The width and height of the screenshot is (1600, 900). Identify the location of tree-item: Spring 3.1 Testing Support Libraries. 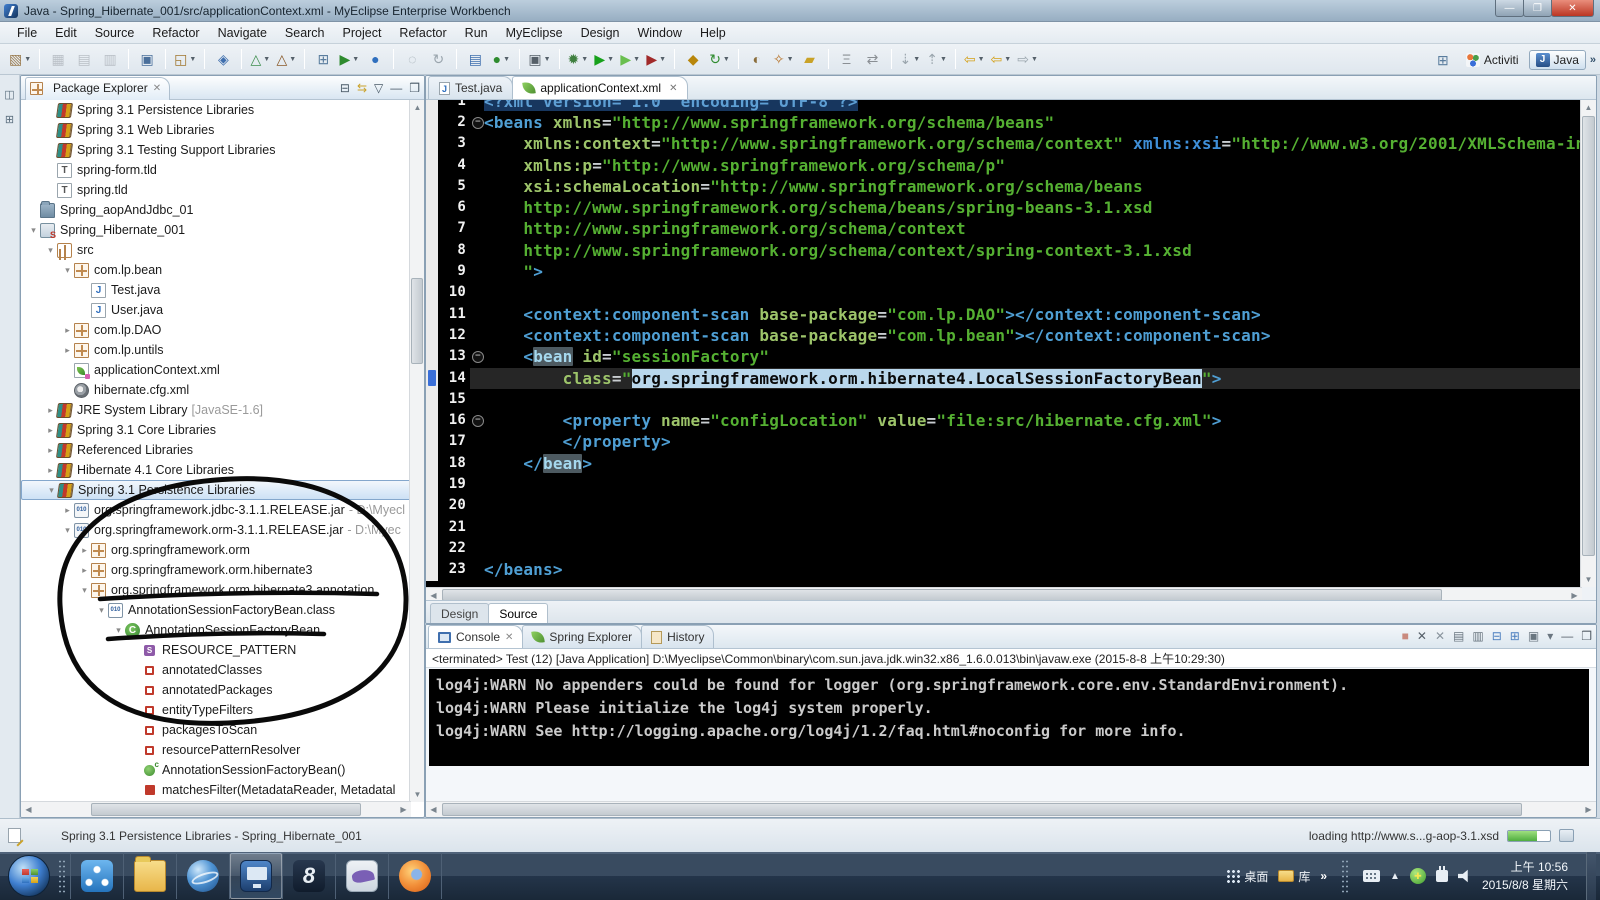
(216, 150).